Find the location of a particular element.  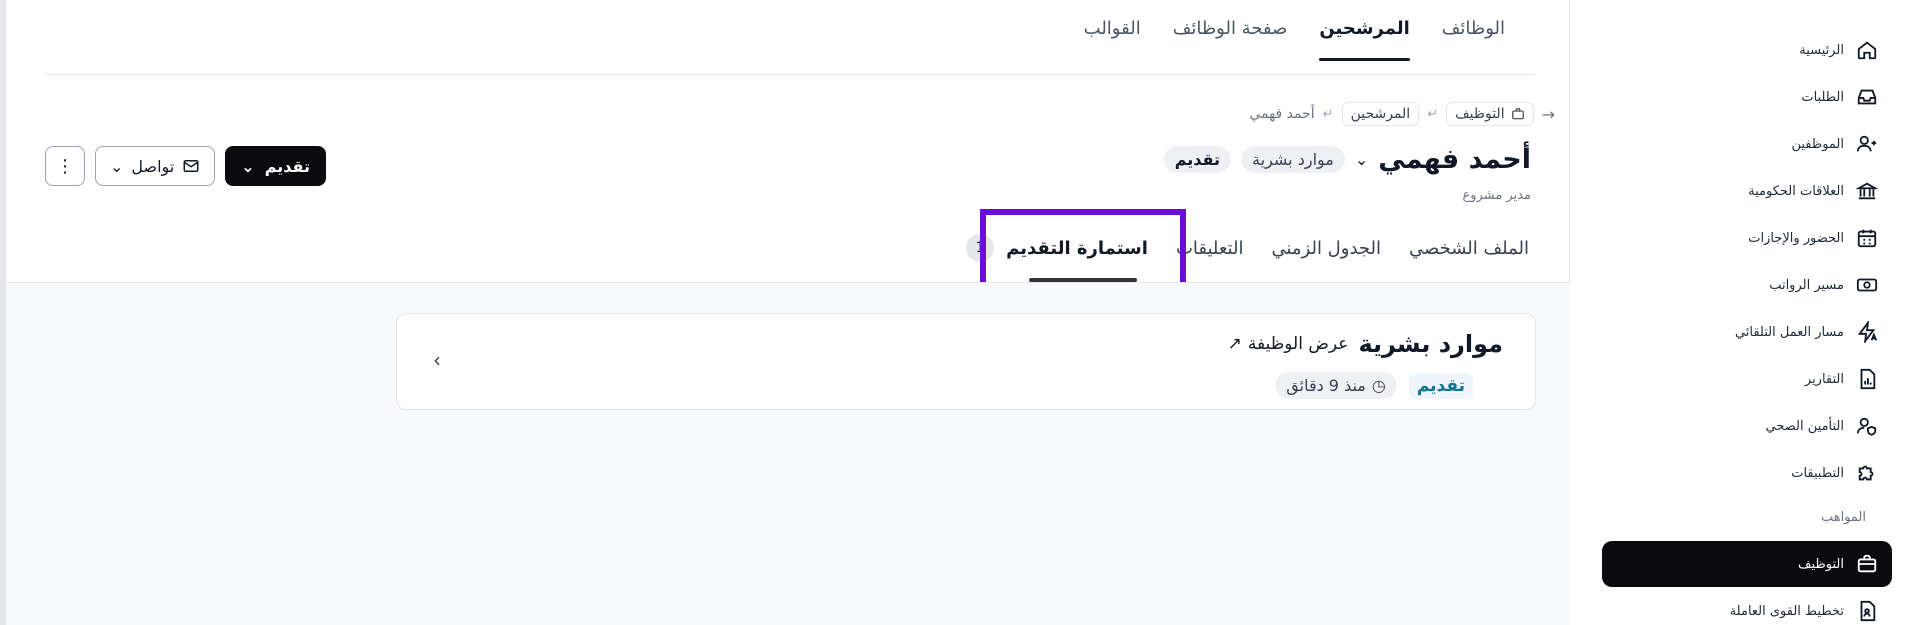

view-job-link: عرض الوظيفة ↗ is located at coordinates (1288, 344).